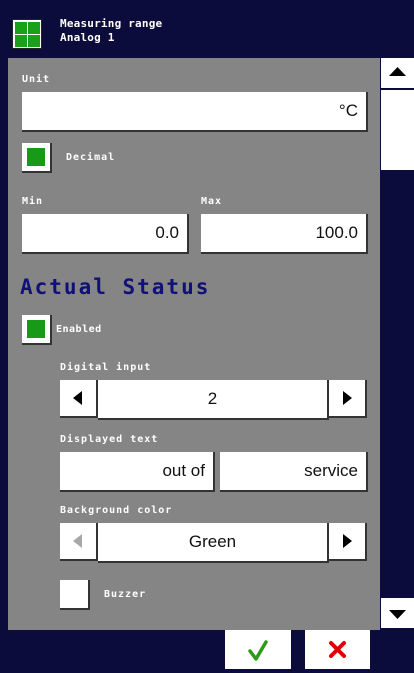  Describe the element at coordinates (213, 543) in the screenshot. I see `background-color-field: Green` at that location.